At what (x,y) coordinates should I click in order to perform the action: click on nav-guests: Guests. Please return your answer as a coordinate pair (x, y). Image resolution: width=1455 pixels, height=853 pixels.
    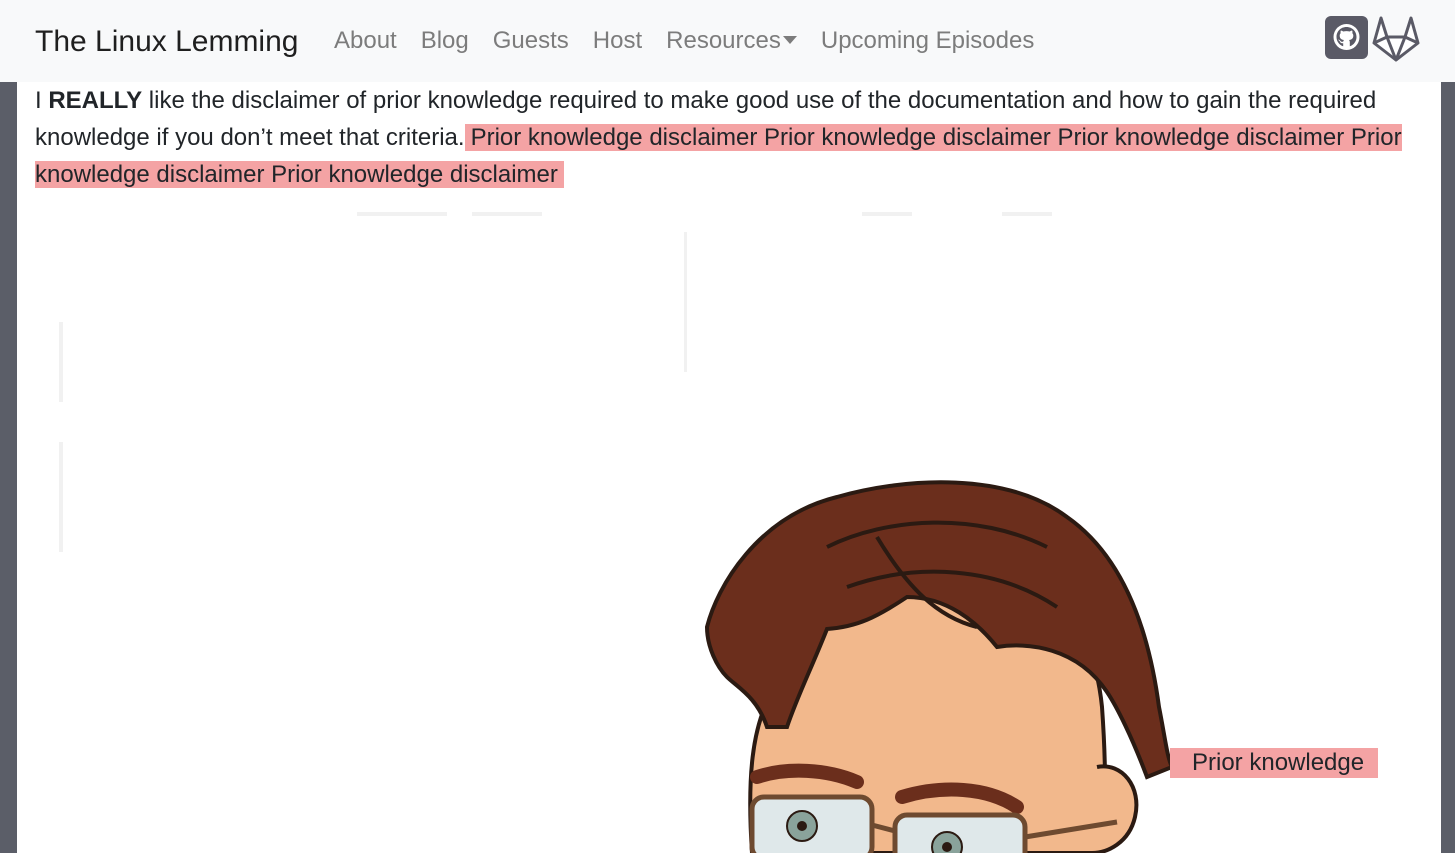
    Looking at the image, I should click on (531, 41).